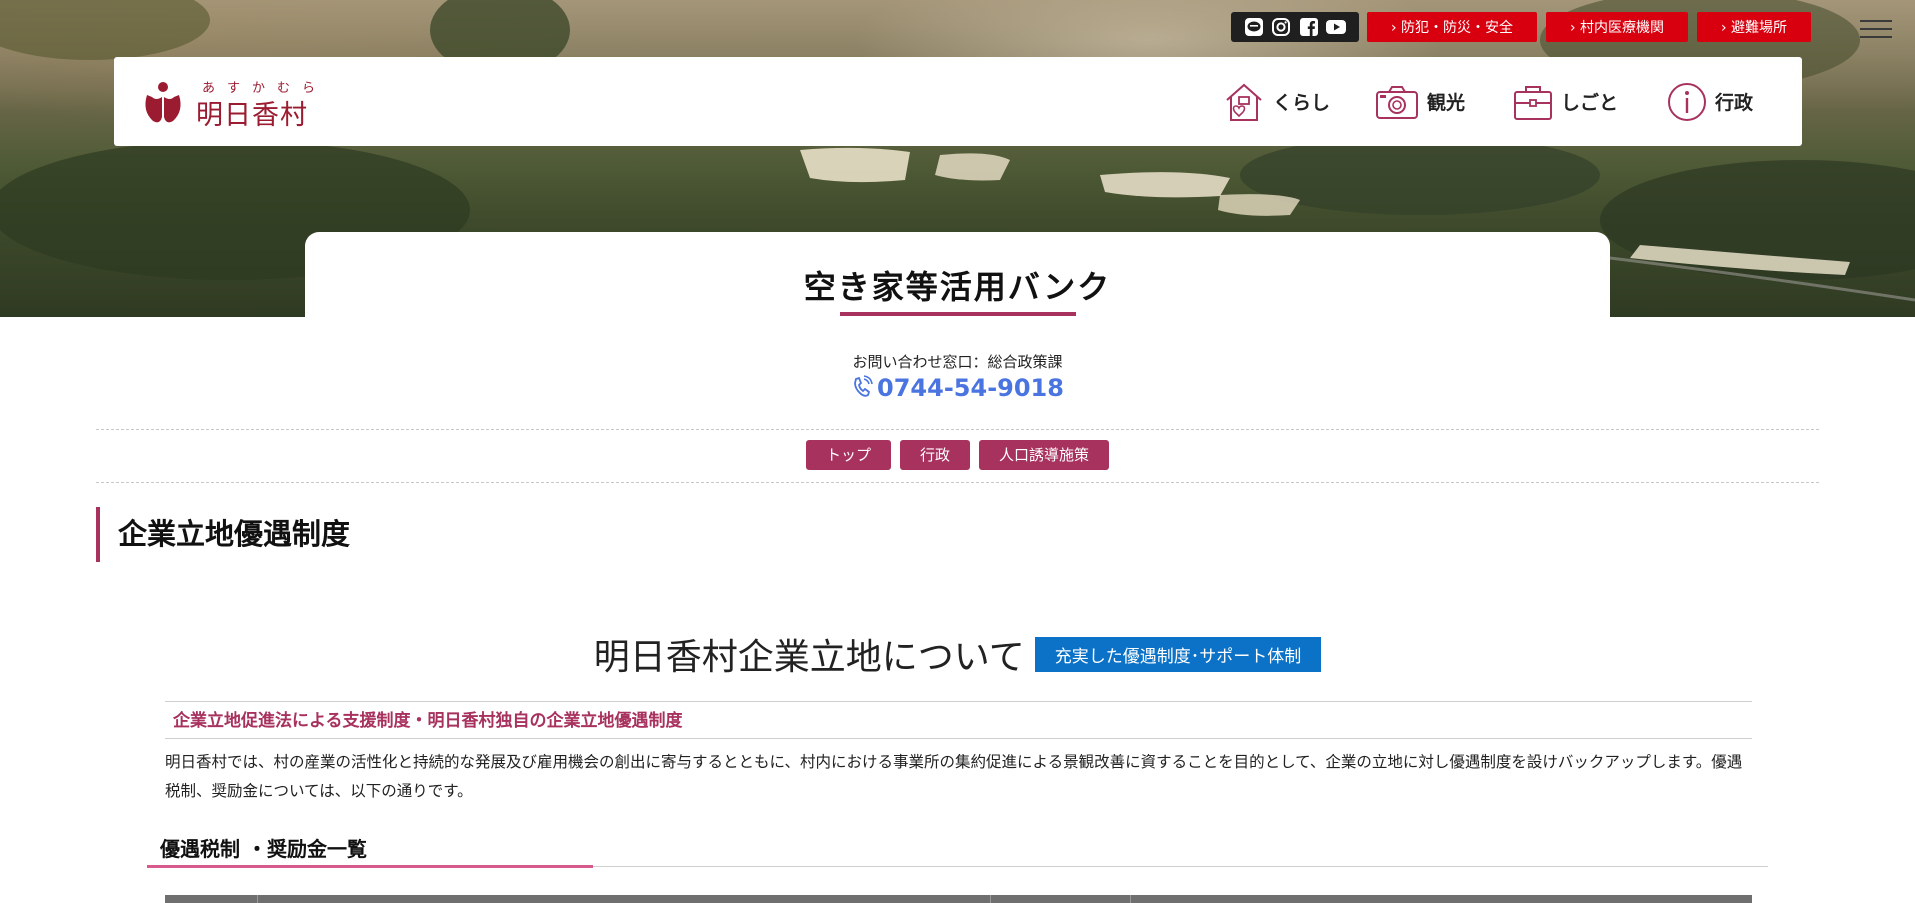 The height and width of the screenshot is (903, 1915). Describe the element at coordinates (370, 866) in the screenshot. I see `heading-accent-rule` at that location.